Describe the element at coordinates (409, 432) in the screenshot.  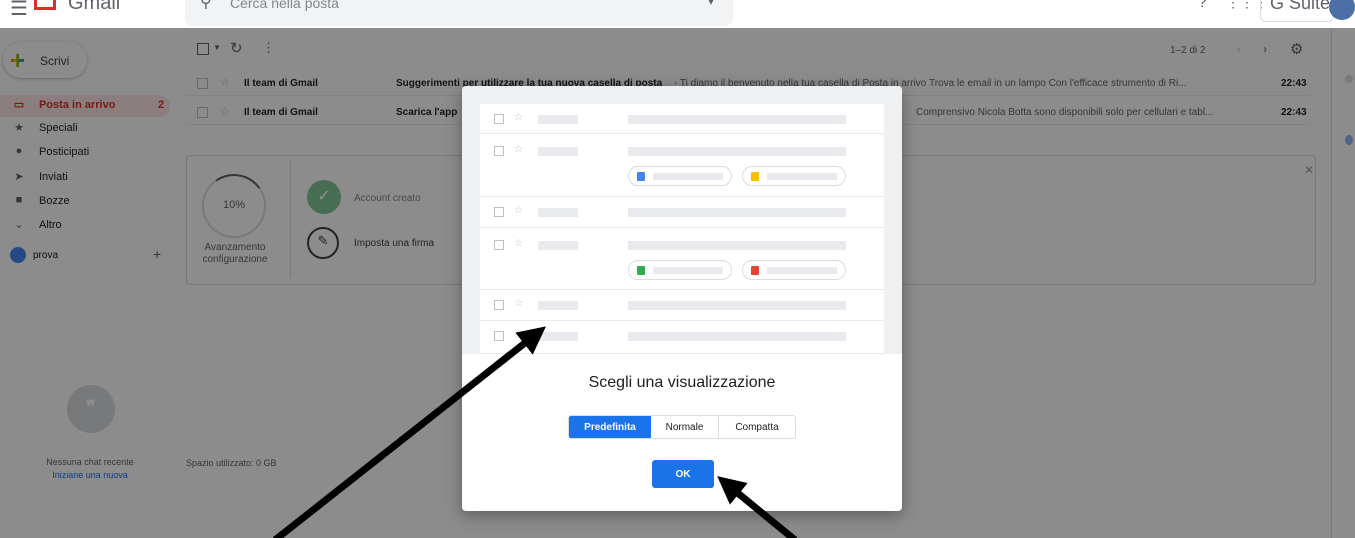
I see `arrow-to-preview` at that location.